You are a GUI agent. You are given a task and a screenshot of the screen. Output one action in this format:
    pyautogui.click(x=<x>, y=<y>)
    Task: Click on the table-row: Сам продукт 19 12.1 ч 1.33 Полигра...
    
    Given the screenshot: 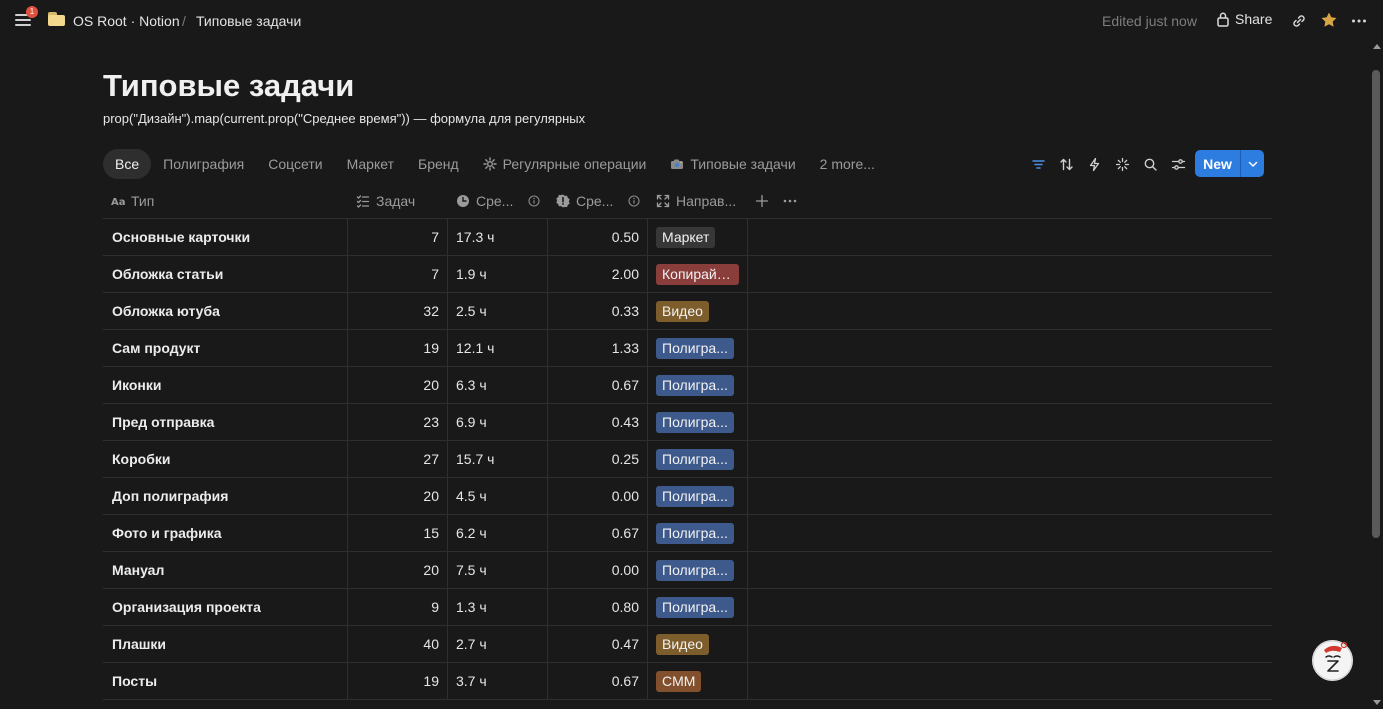 What is the action you would take?
    pyautogui.click(x=687, y=348)
    